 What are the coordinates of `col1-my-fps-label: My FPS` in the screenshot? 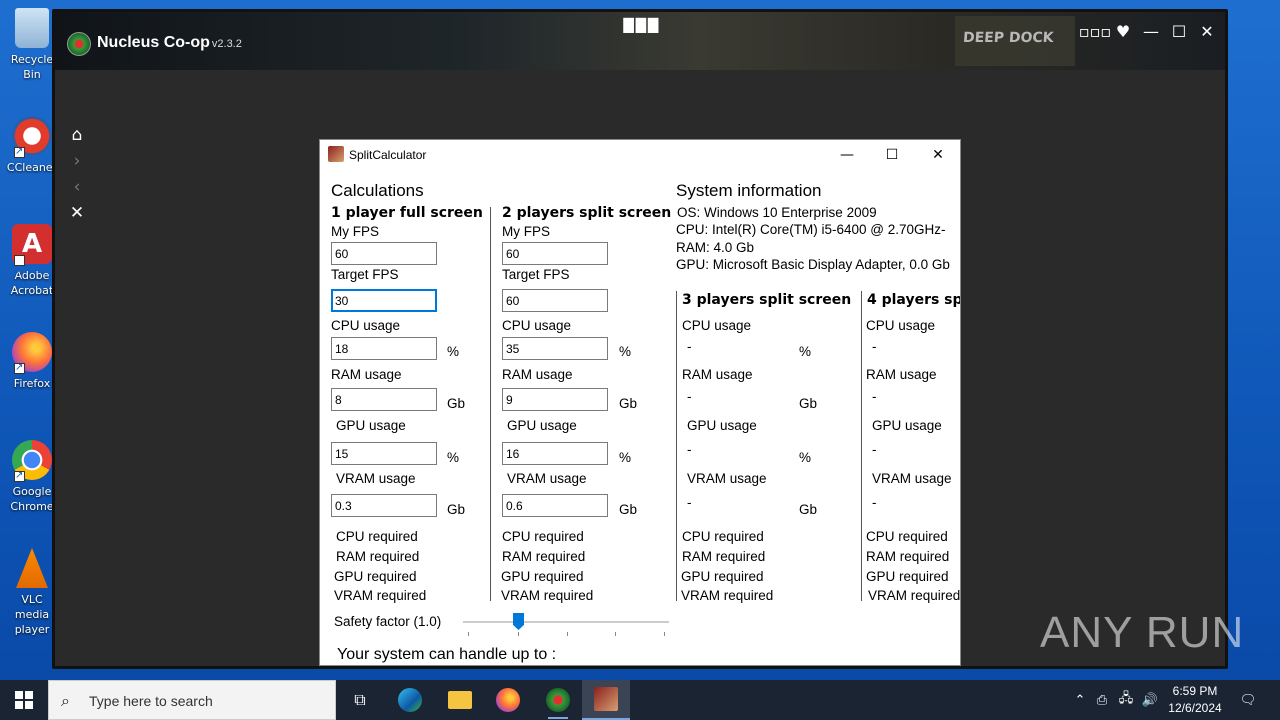 It's located at (355, 231).